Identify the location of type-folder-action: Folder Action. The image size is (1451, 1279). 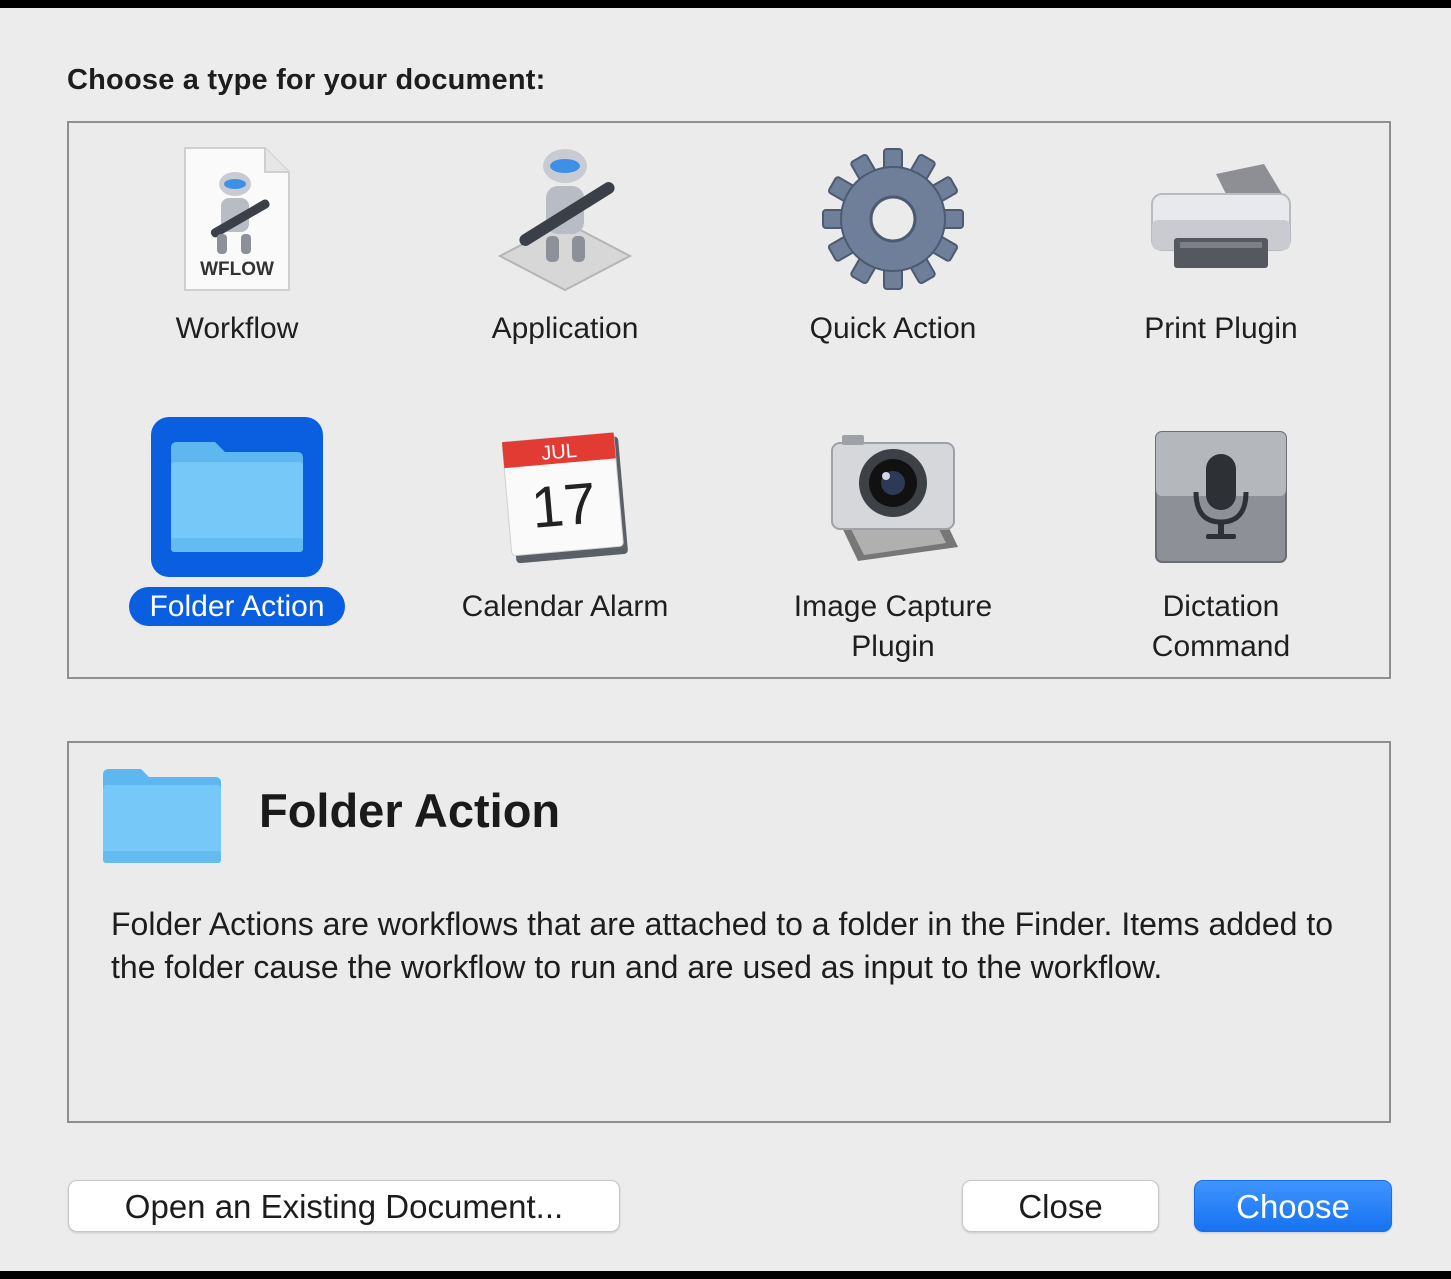
(237, 534).